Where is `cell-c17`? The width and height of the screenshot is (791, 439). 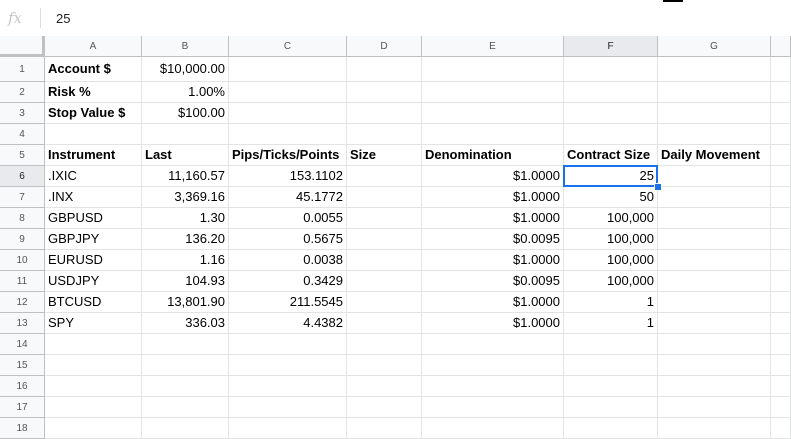
cell-c17 is located at coordinates (288, 407).